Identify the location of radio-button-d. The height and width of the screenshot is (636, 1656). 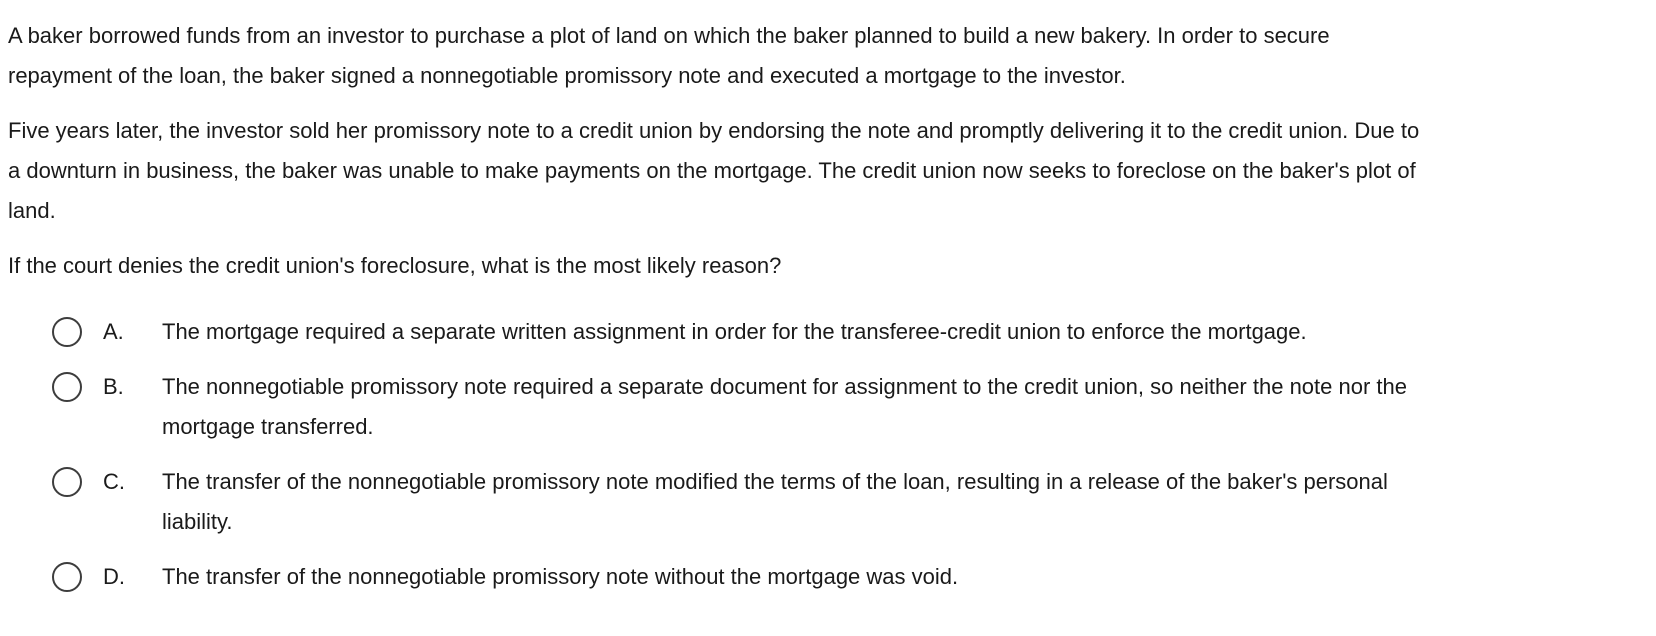
(67, 577).